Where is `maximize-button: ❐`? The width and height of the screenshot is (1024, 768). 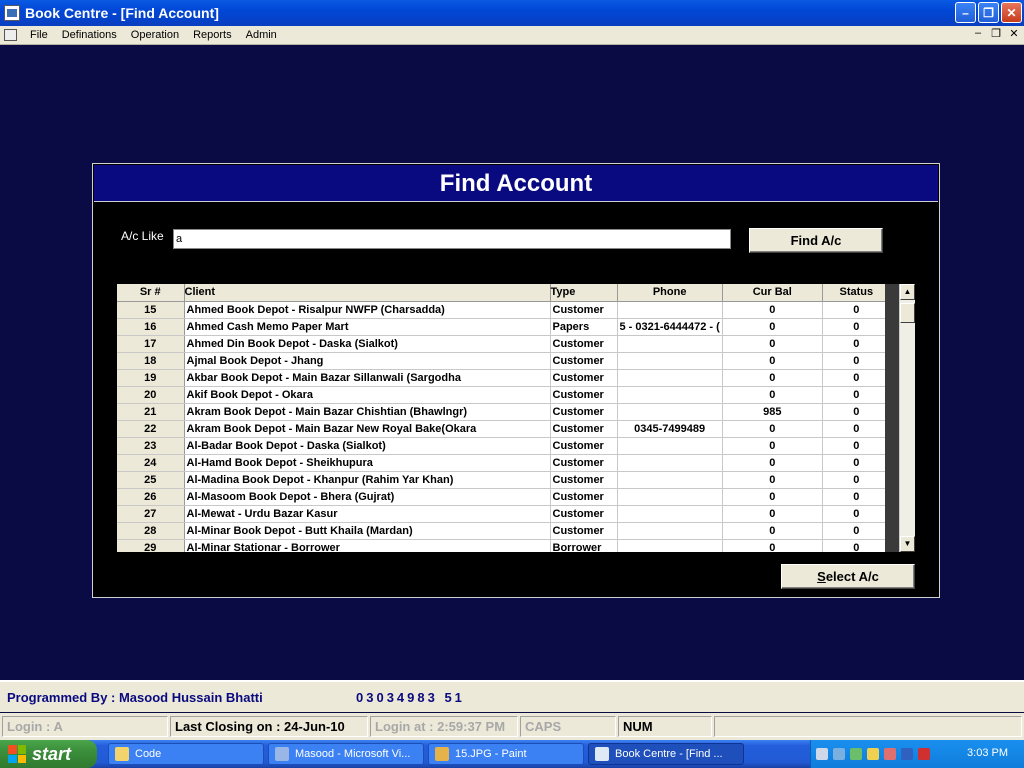 maximize-button: ❐ is located at coordinates (988, 12).